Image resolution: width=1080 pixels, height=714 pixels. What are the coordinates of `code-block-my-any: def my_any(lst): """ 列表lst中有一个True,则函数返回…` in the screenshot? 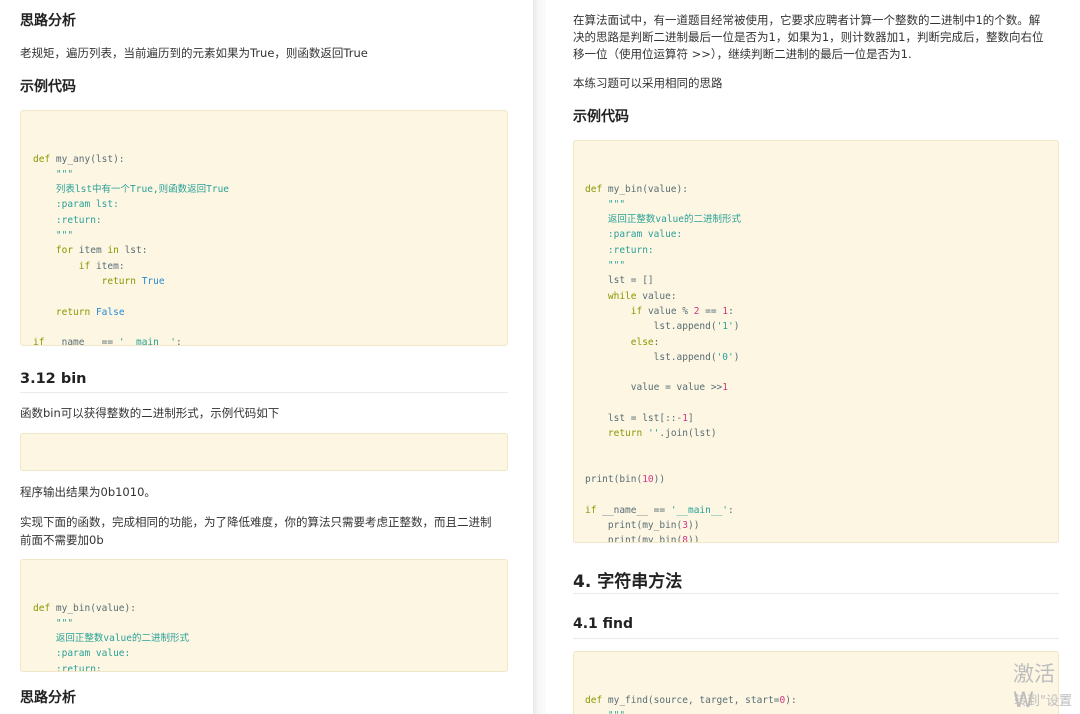 It's located at (264, 228).